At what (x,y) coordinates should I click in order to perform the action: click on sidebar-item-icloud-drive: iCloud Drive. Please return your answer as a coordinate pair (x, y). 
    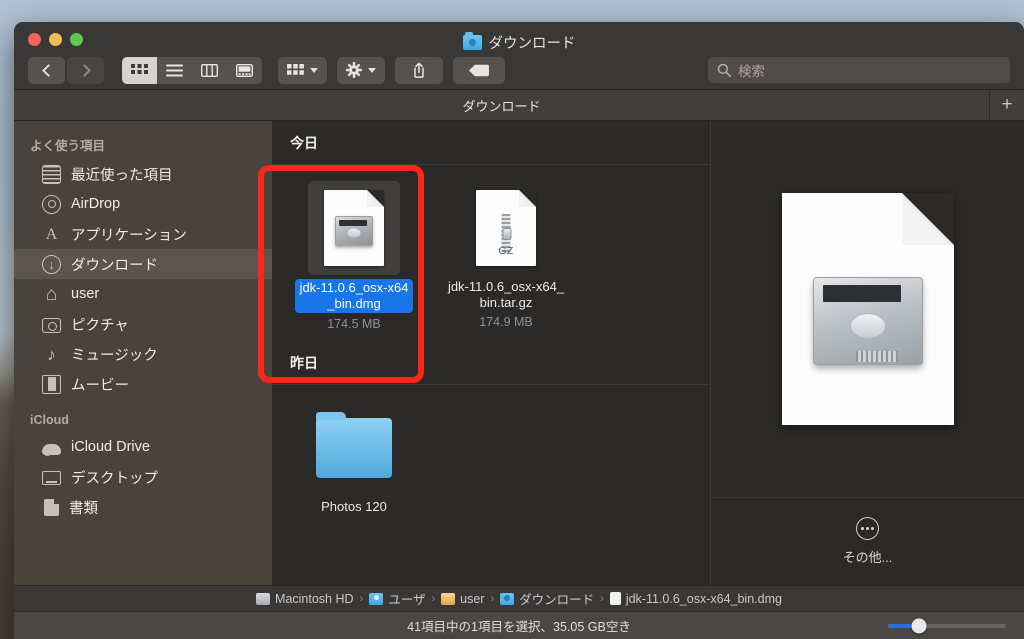
    Looking at the image, I should click on (143, 447).